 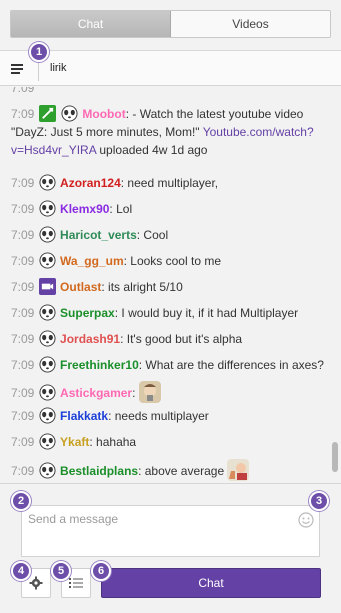 I want to click on step-badge-4: 4, so click(x=21, y=571).